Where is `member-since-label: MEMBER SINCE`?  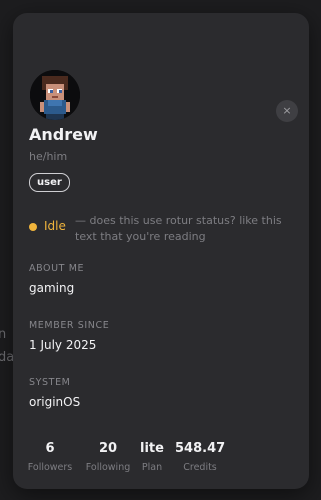 member-since-label: MEMBER SINCE is located at coordinates (69, 325).